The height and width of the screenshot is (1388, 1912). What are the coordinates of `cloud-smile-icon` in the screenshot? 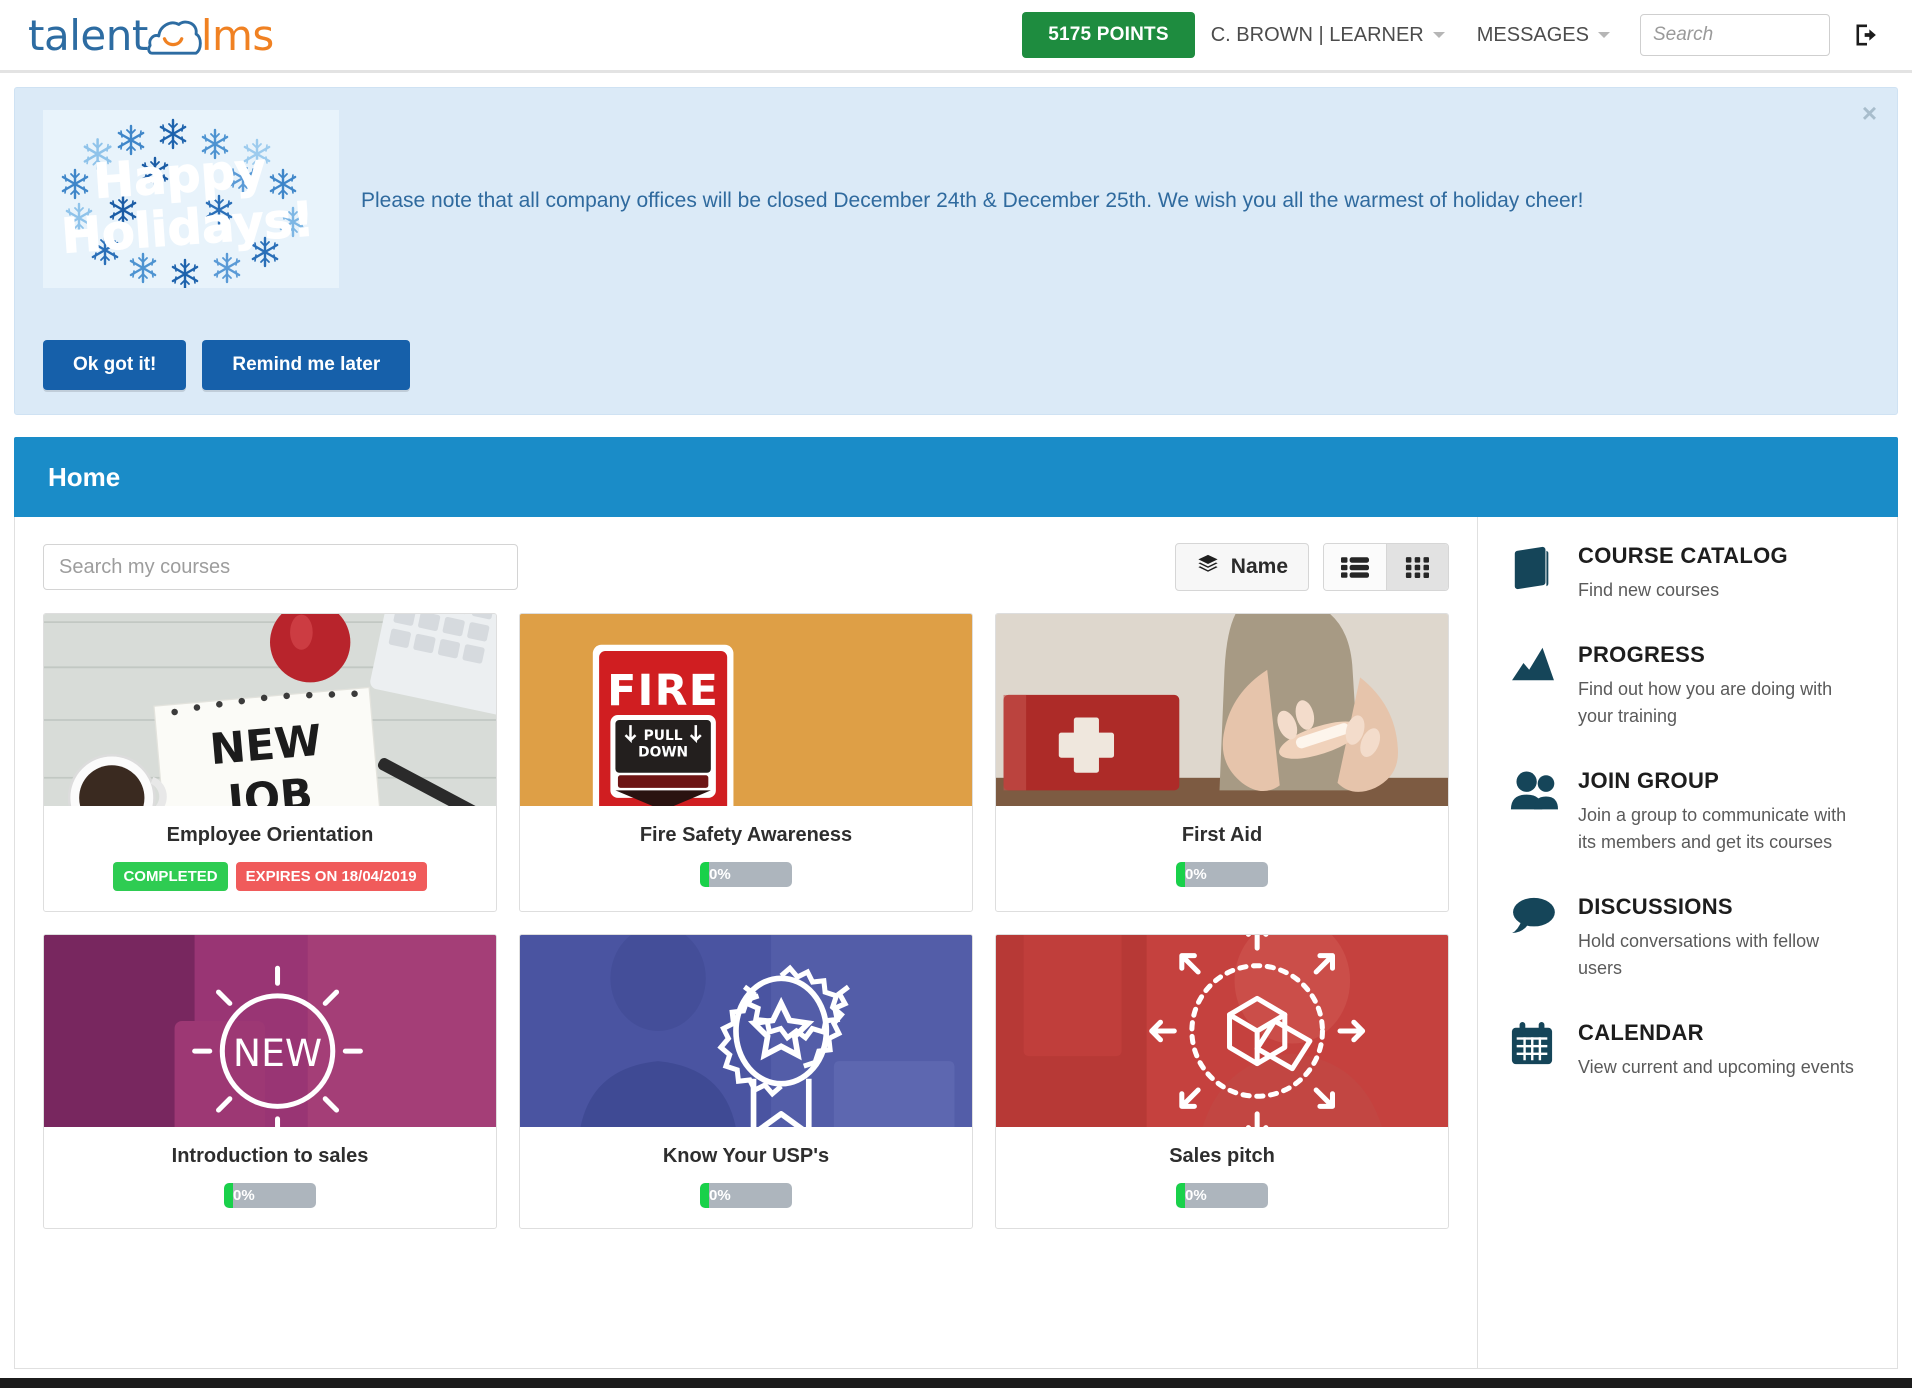 It's located at (175, 35).